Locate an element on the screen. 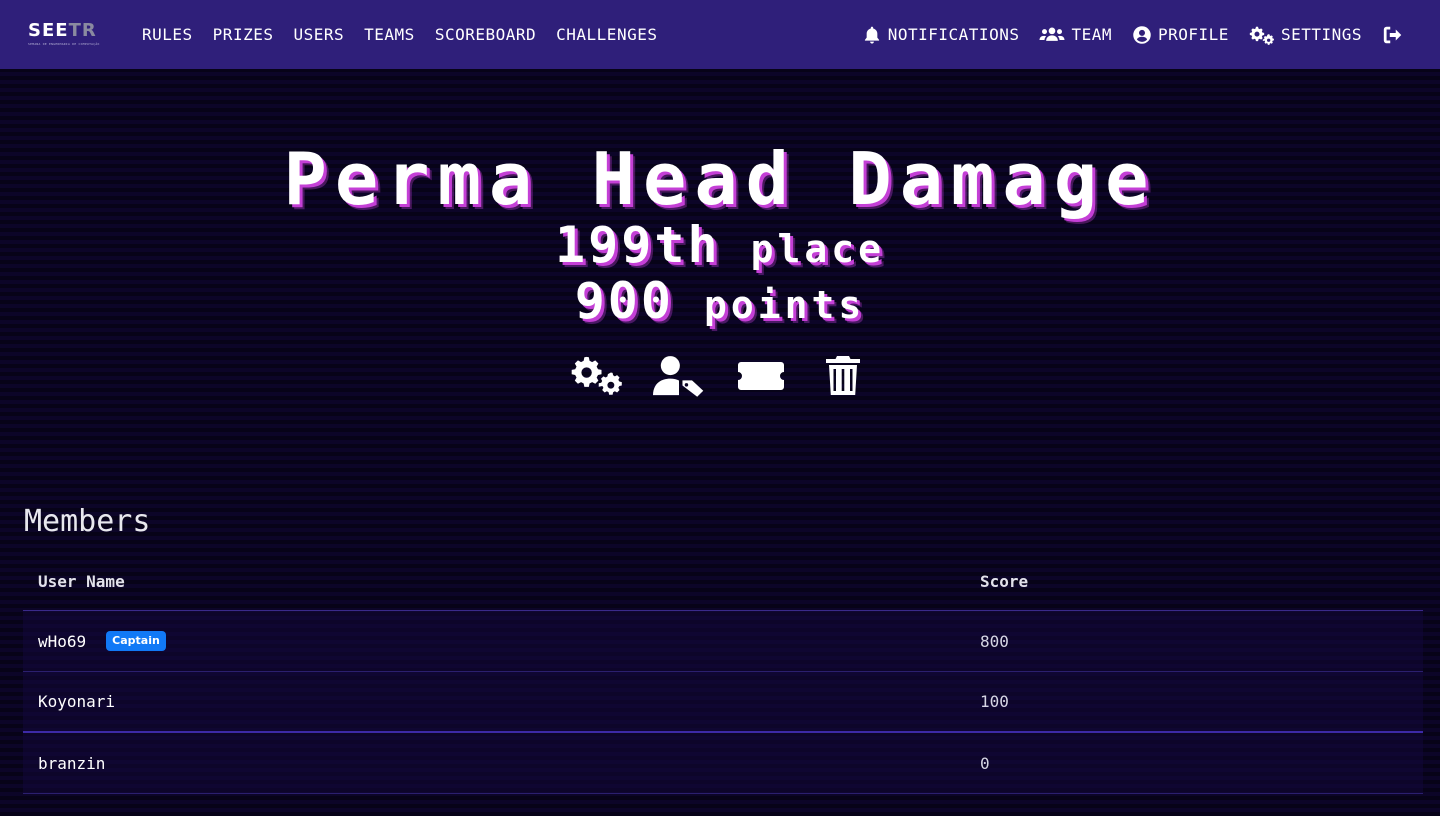 This screenshot has width=1440, height=816. user-tag-icon is located at coordinates (678, 376).